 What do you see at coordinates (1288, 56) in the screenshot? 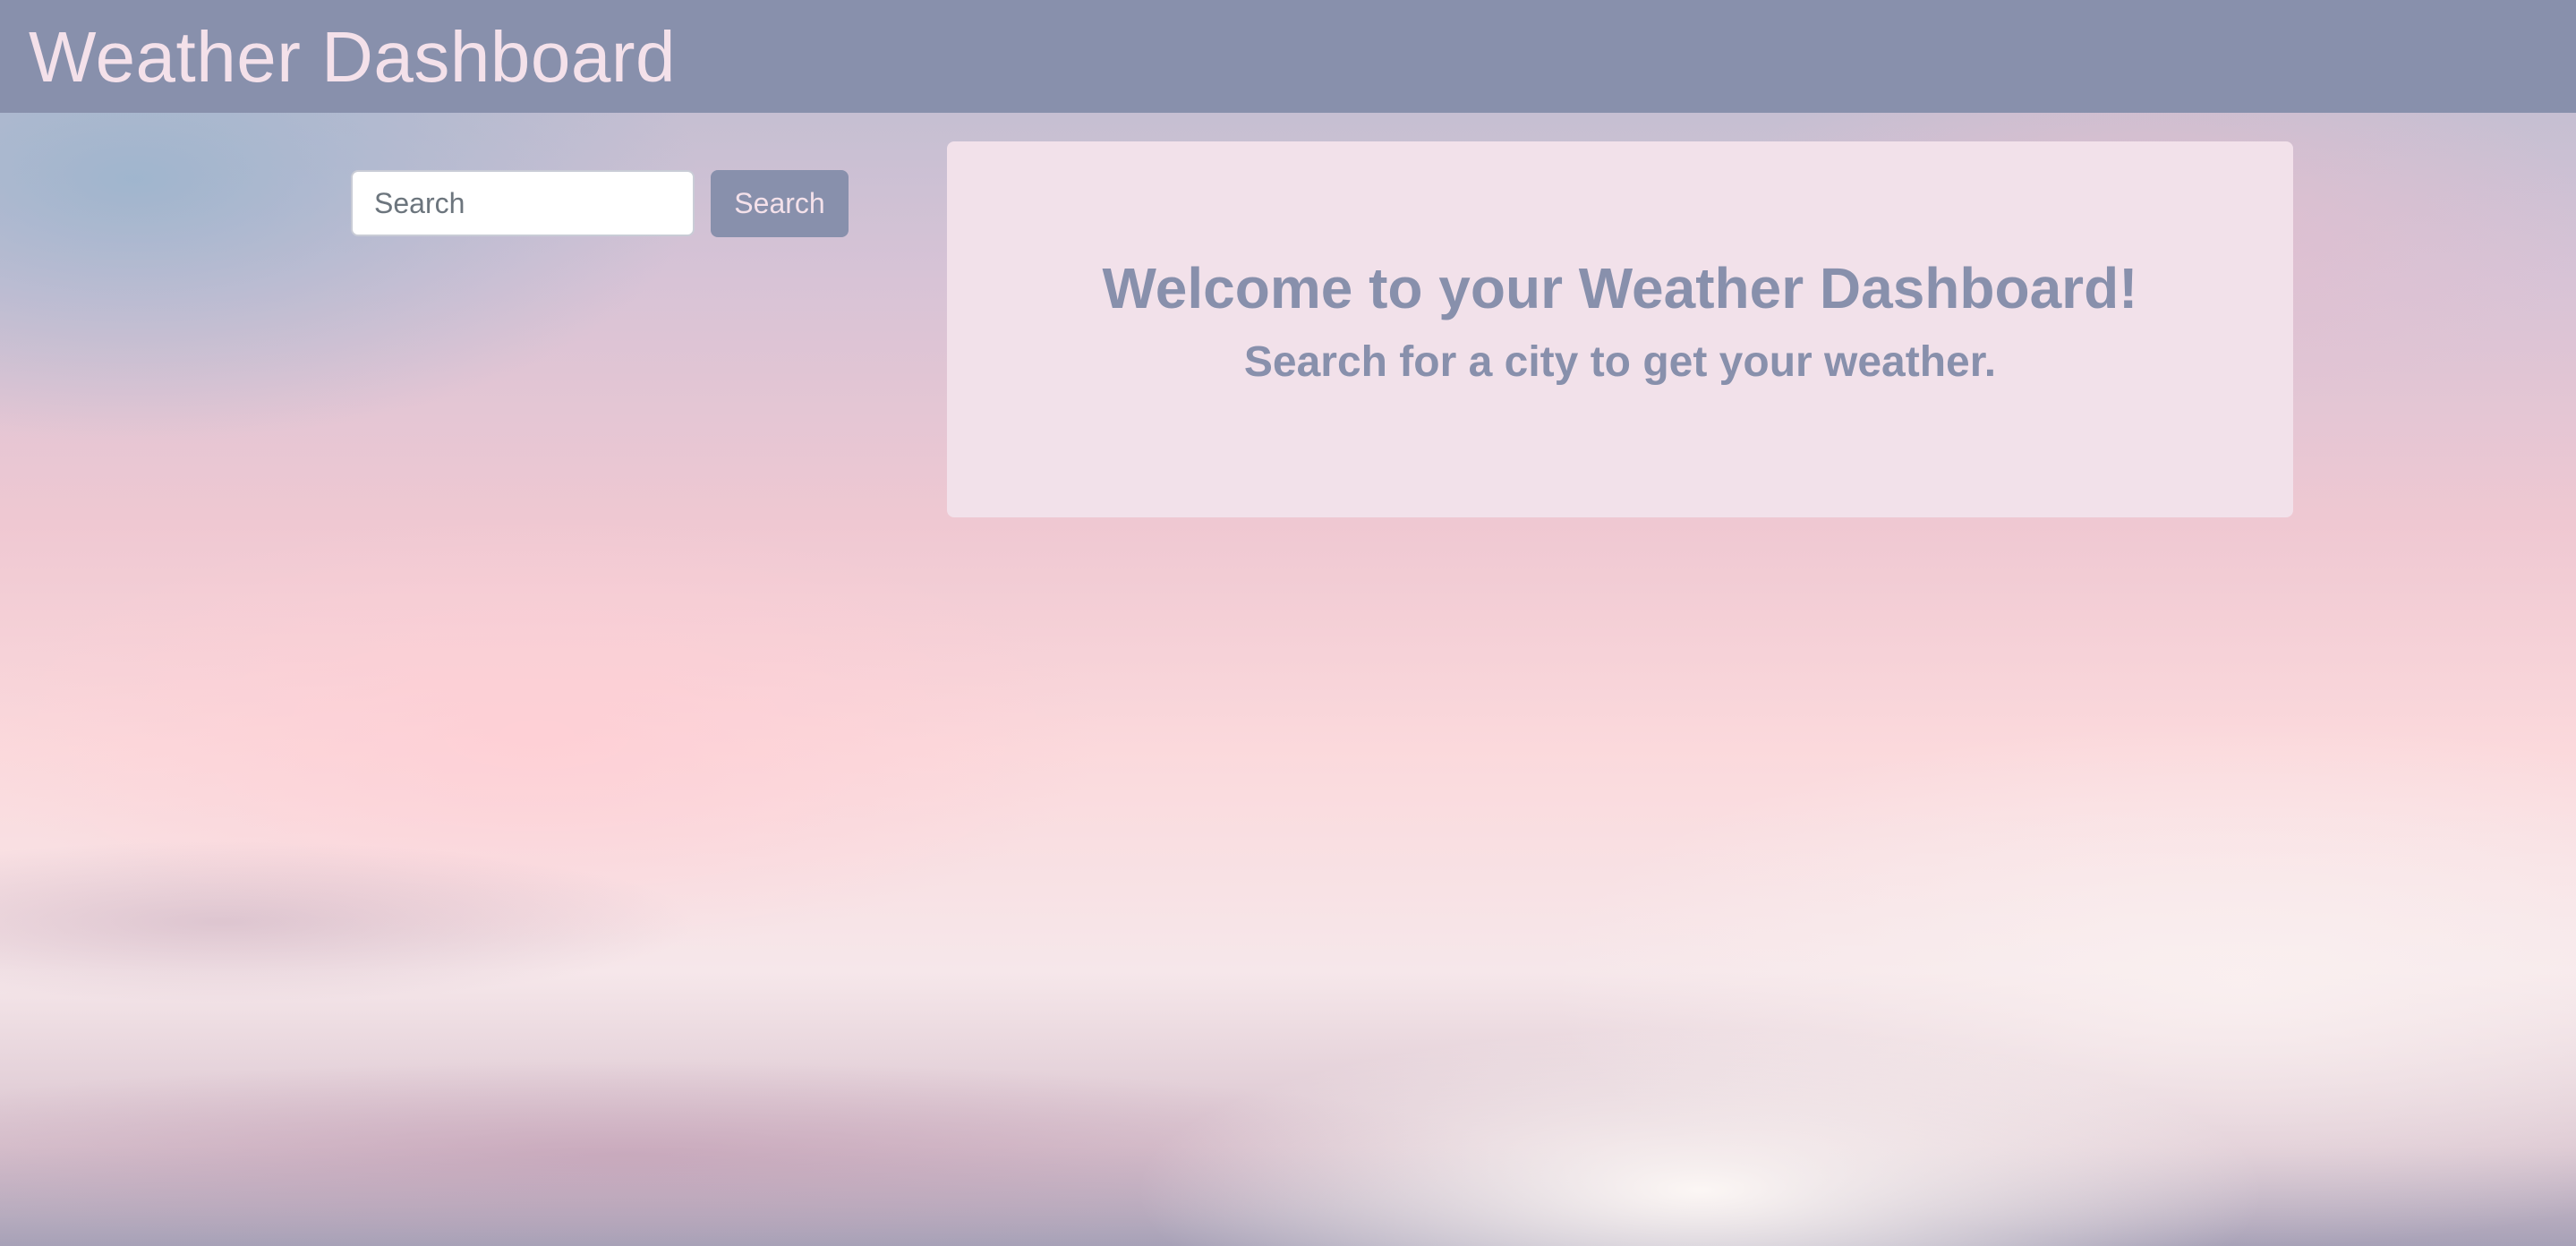
I see `app-header: Weather Dashboard` at bounding box center [1288, 56].